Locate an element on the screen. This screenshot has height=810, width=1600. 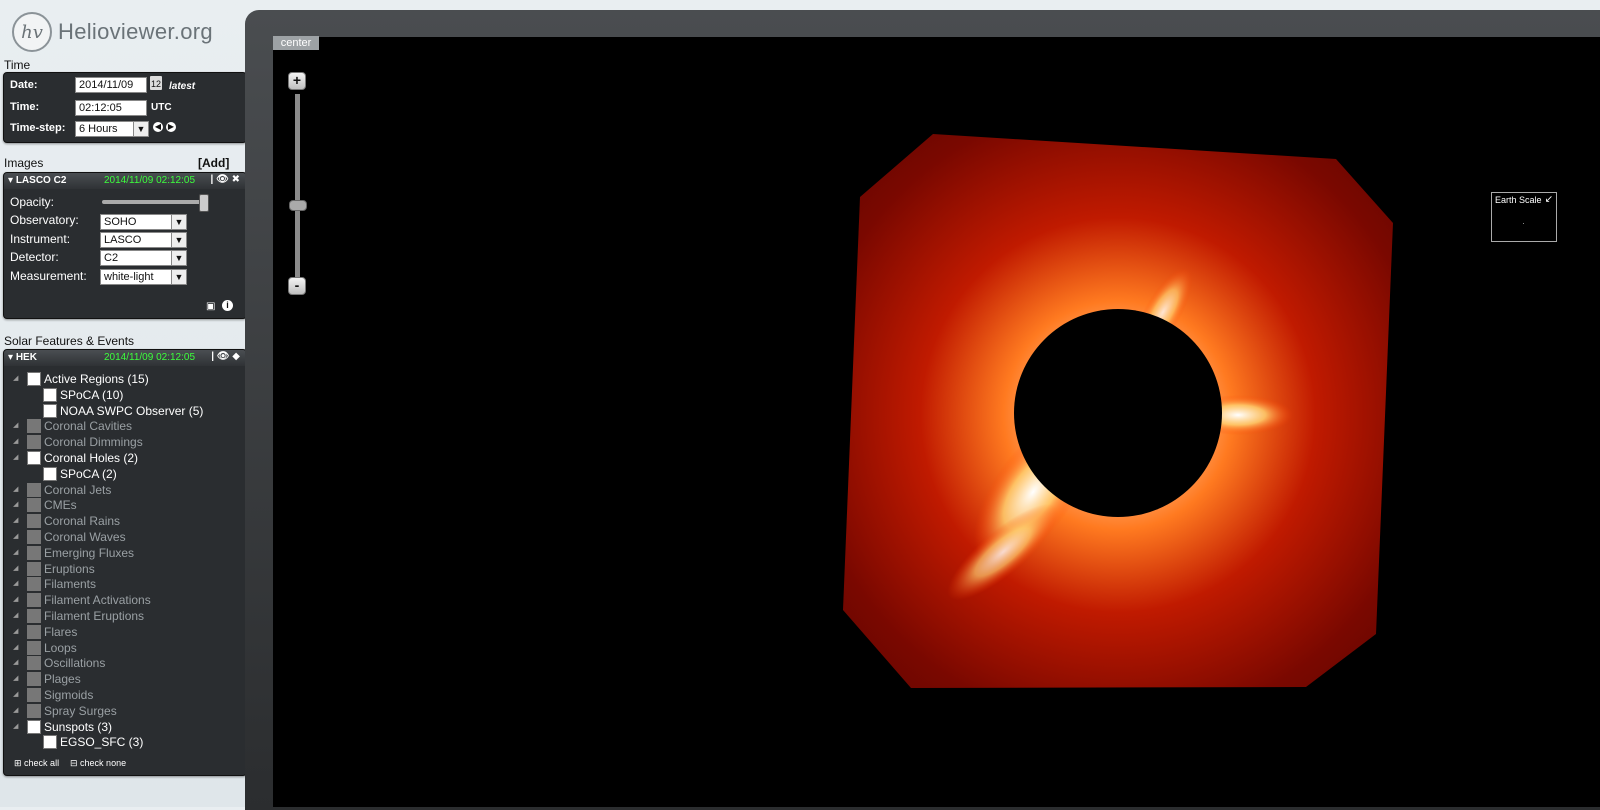
time-input is located at coordinates (111, 108).